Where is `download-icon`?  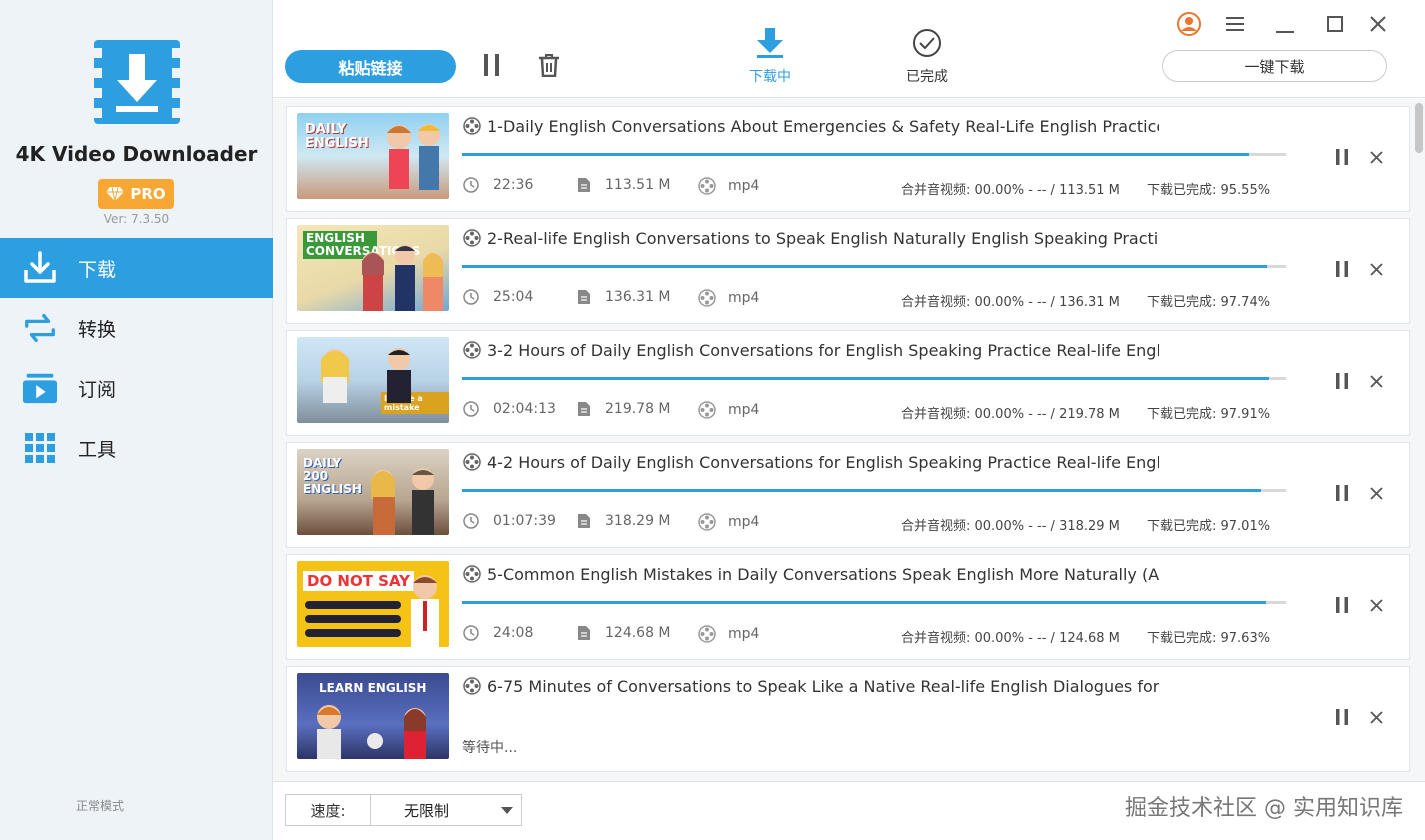
download-icon is located at coordinates (40, 268).